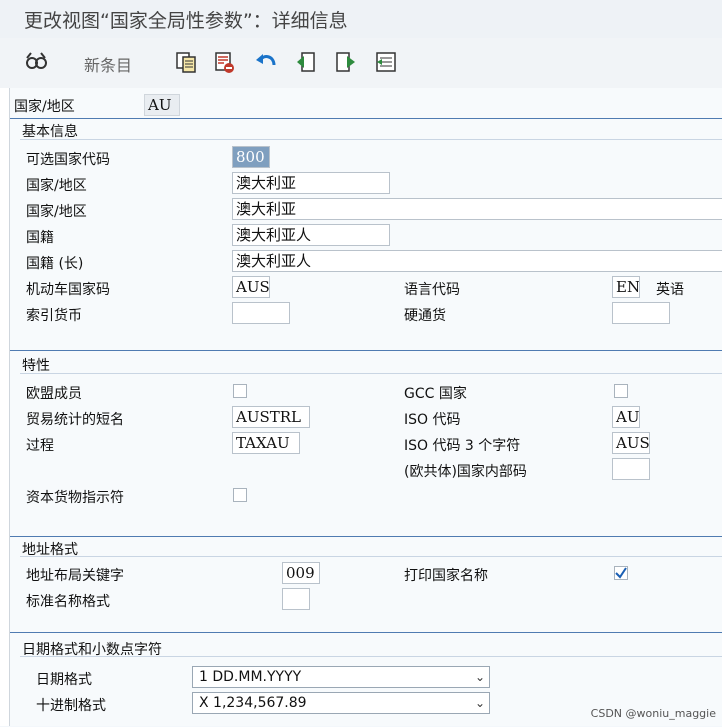  What do you see at coordinates (477, 261) in the screenshot?
I see `nationality-long-field: 澳大利亚人` at bounding box center [477, 261].